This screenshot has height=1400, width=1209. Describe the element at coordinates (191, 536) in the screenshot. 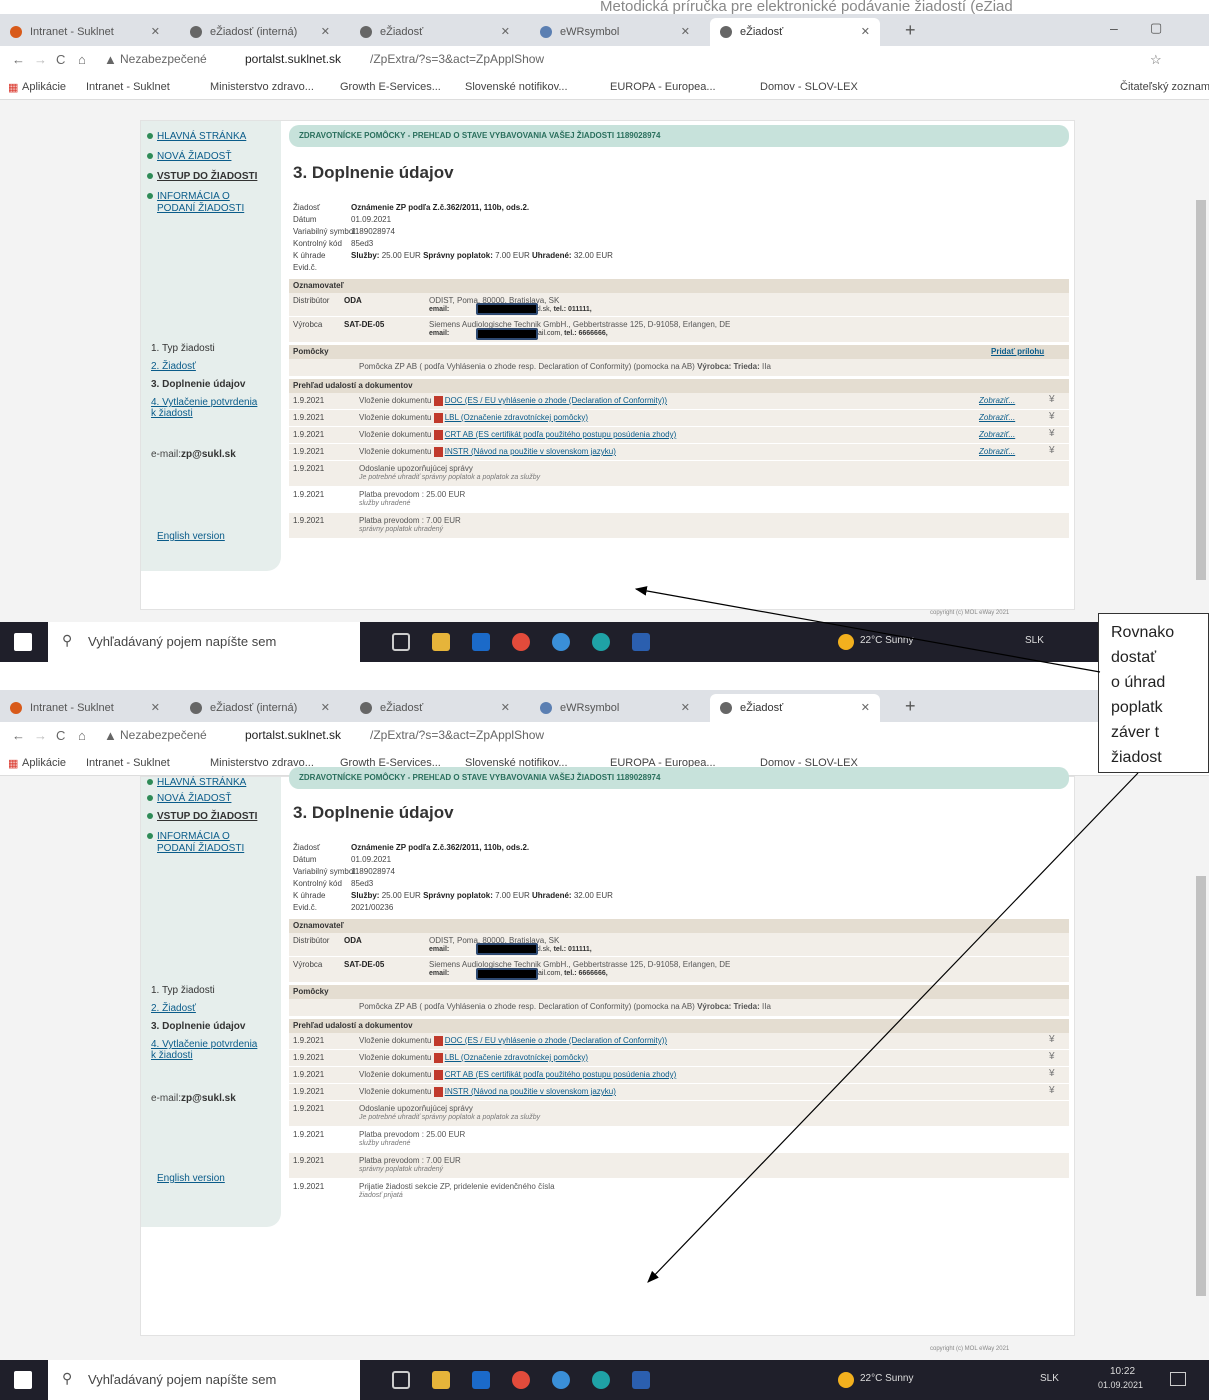

I see `english-version-link: English version` at that location.